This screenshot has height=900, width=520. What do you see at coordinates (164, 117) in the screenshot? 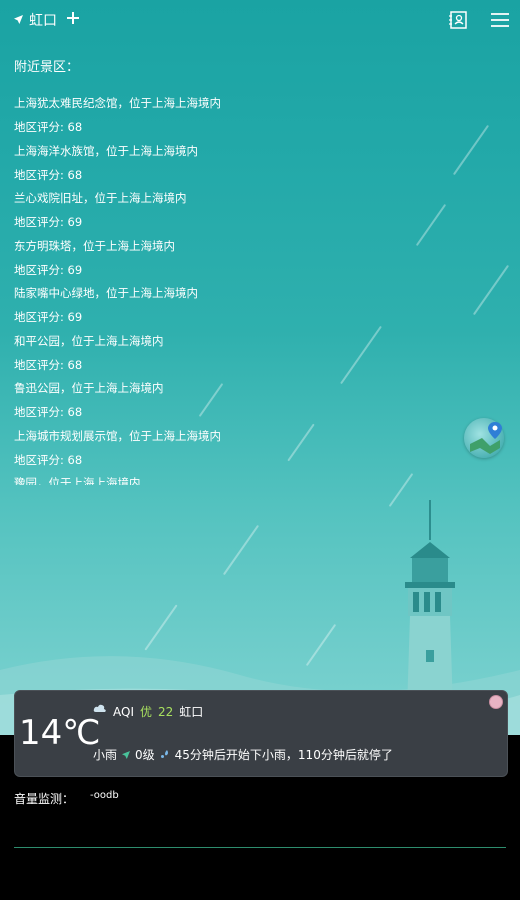
I see `list-item: 上海犹太难民纪念馆，位于上海上海境内 地区评分: 68` at bounding box center [164, 117].